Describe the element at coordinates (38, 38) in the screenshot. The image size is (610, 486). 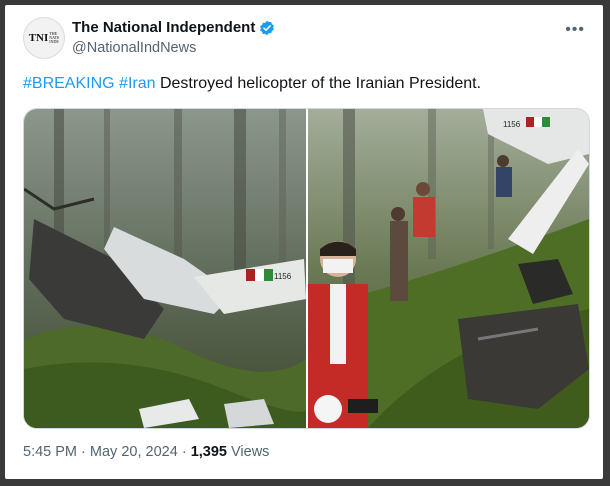
I see `avatar-text: TNI` at that location.